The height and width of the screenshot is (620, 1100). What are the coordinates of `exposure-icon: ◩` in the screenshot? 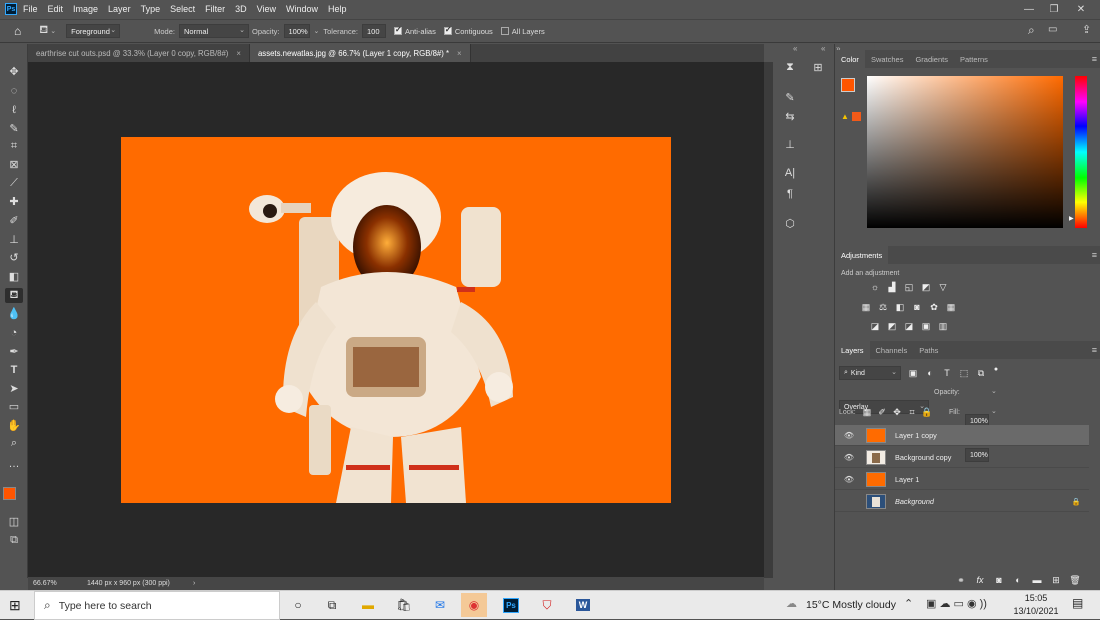 It's located at (926, 287).